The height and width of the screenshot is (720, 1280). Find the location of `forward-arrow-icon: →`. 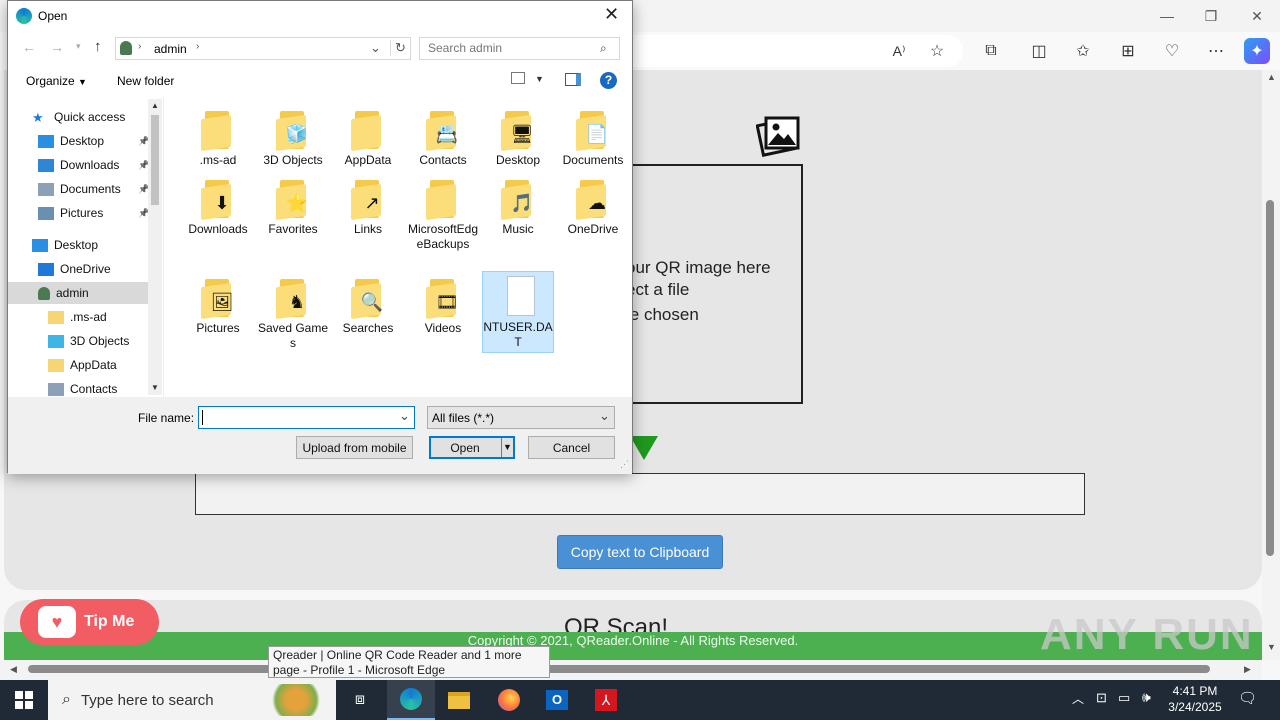

forward-arrow-icon: → is located at coordinates (57, 47).